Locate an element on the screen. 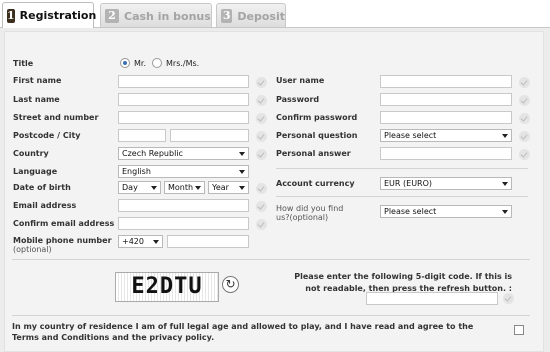  first-name-input is located at coordinates (183, 81).